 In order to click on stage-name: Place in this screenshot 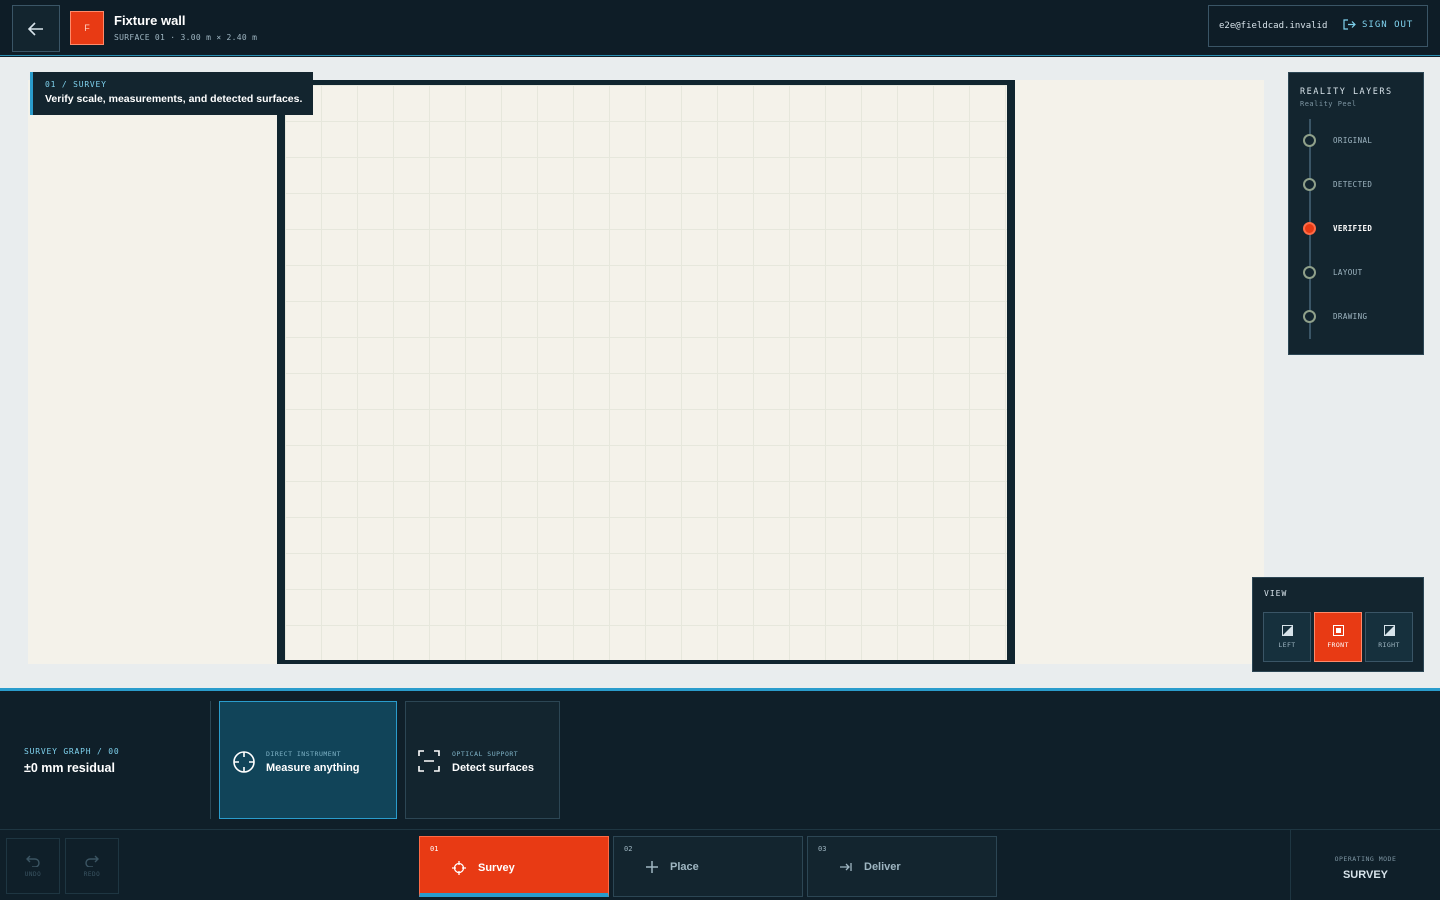, I will do `click(684, 867)`.